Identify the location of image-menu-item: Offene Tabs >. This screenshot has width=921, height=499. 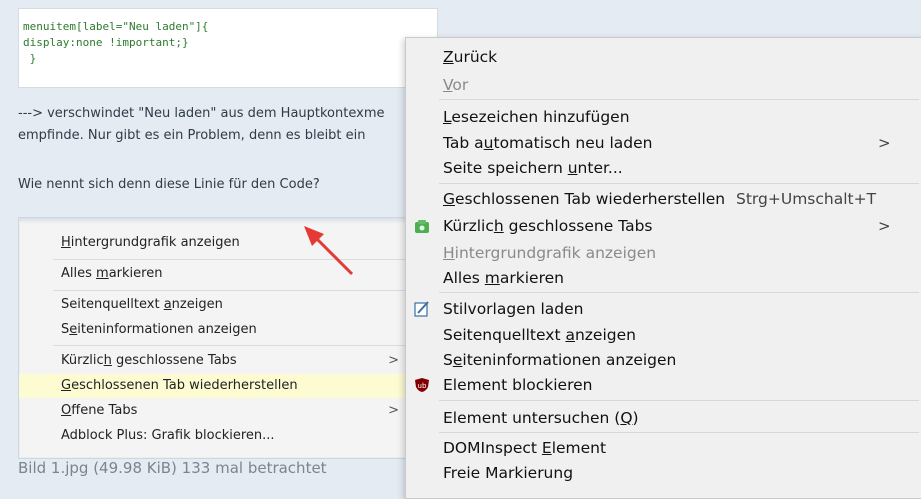
(219, 411).